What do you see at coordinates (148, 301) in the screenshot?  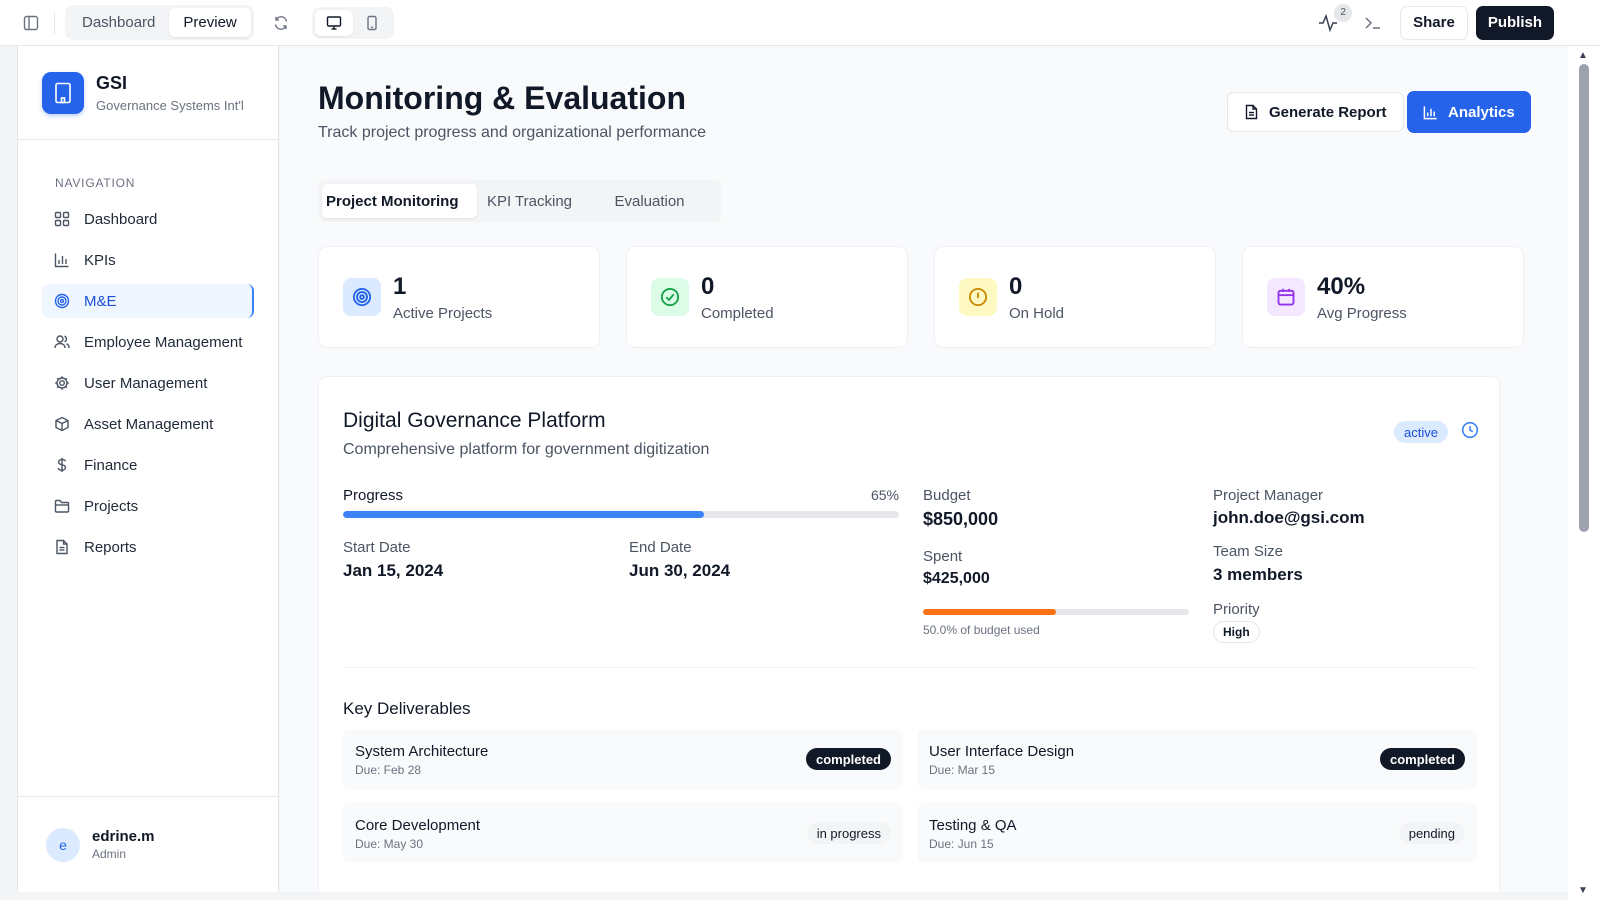 I see `sidebar-item-m-and-e: M&E` at bounding box center [148, 301].